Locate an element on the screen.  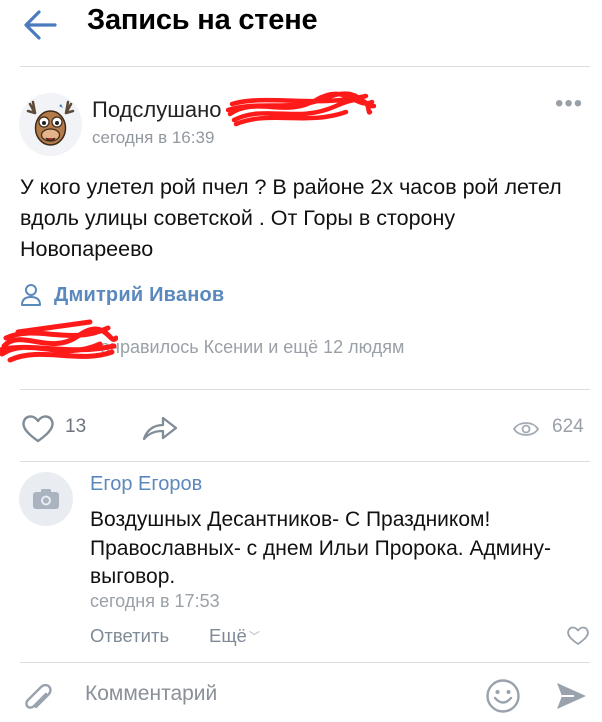
moose-avatar-image is located at coordinates (50, 124).